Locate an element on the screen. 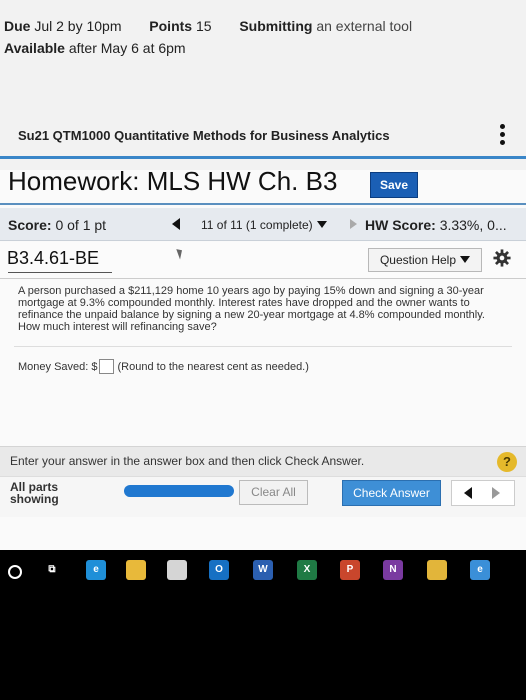 This screenshot has width=526, height=700. question-help-button: Question Help is located at coordinates (425, 260).